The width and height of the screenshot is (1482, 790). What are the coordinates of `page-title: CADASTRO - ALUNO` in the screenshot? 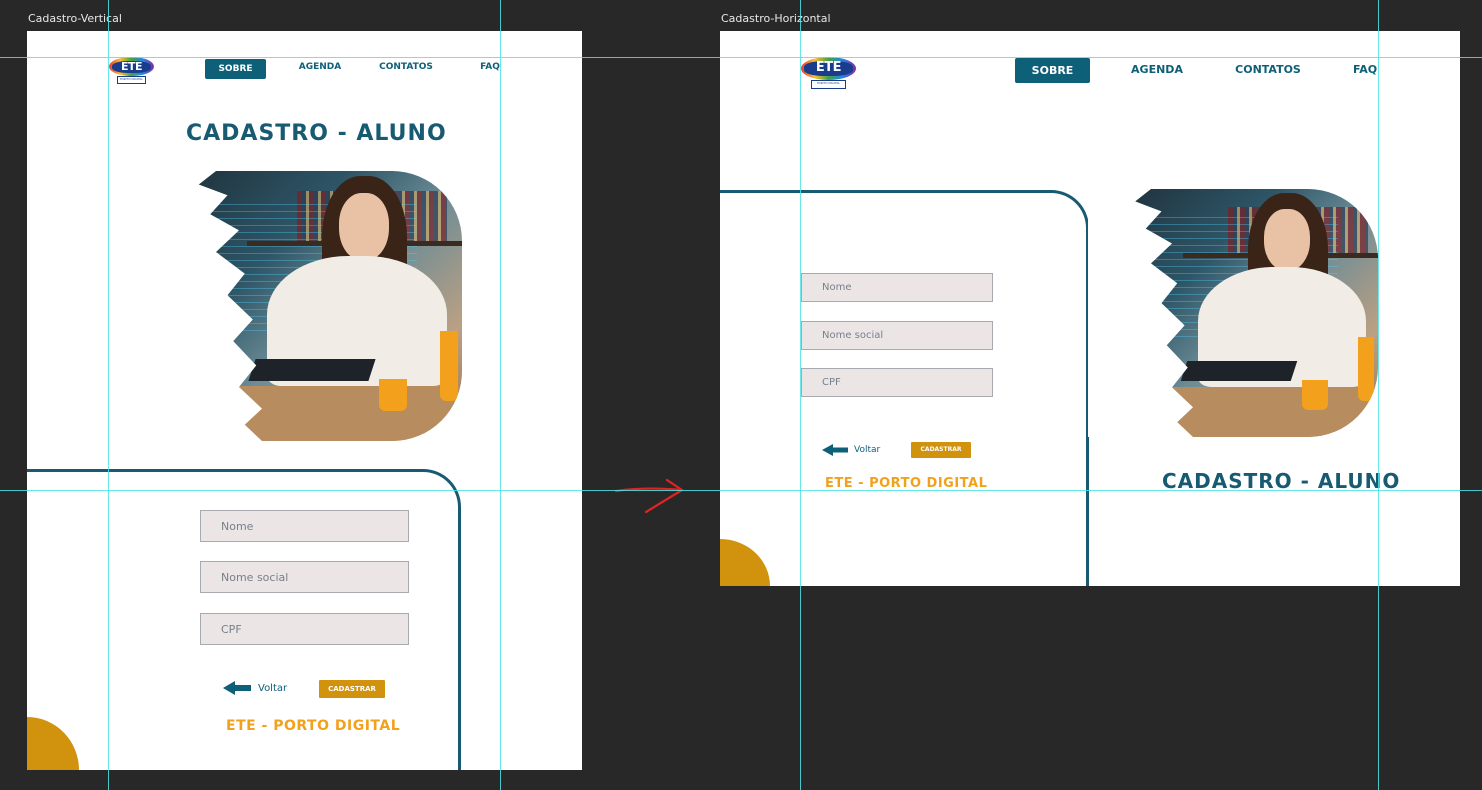 It's located at (316, 133).